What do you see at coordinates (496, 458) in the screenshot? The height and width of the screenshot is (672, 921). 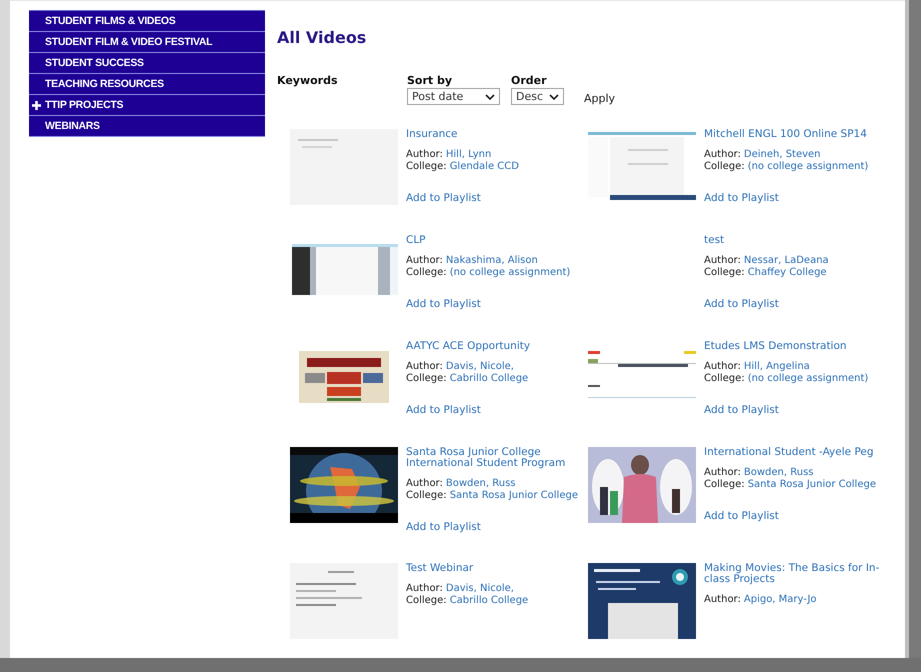 I see `video-title-link: Santa Rosa Junior College International Student Program` at bounding box center [496, 458].